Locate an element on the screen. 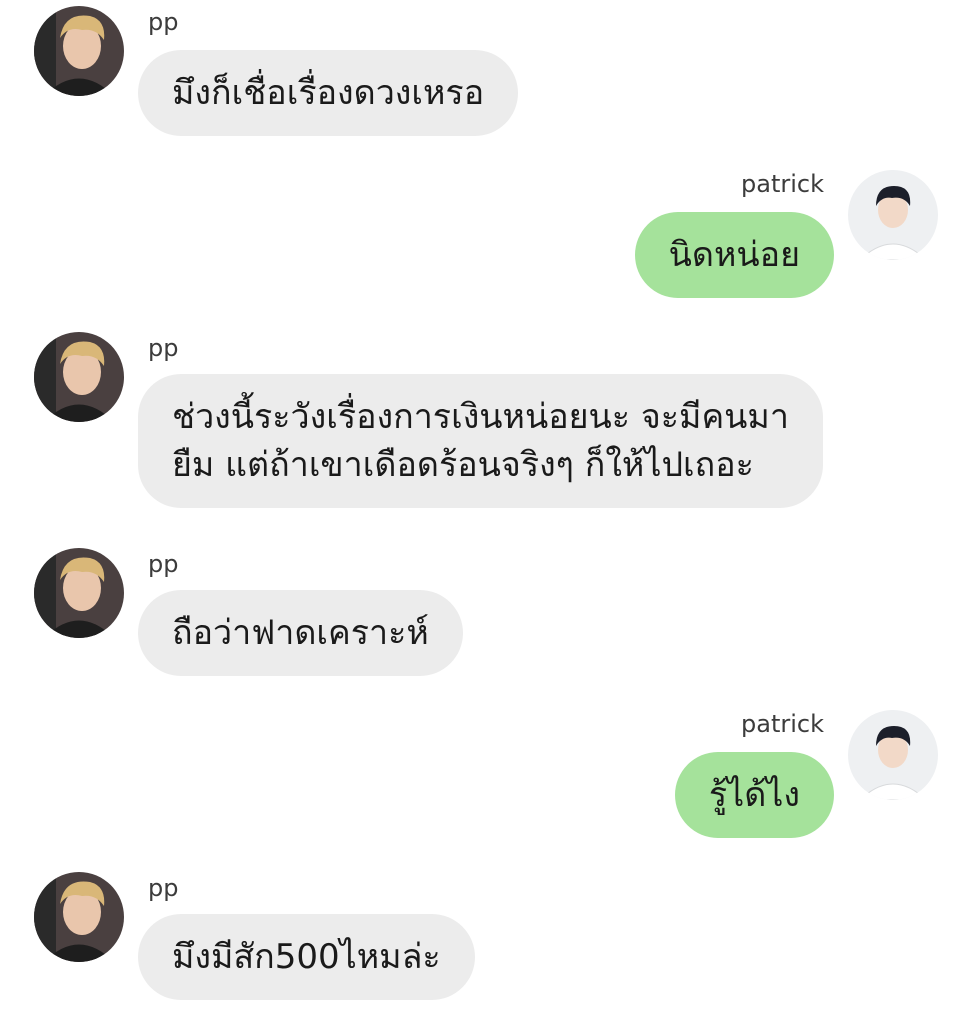 This screenshot has width=972, height=1024. message-bubble: ถือว่าฟาดเคราะห์ is located at coordinates (300, 633).